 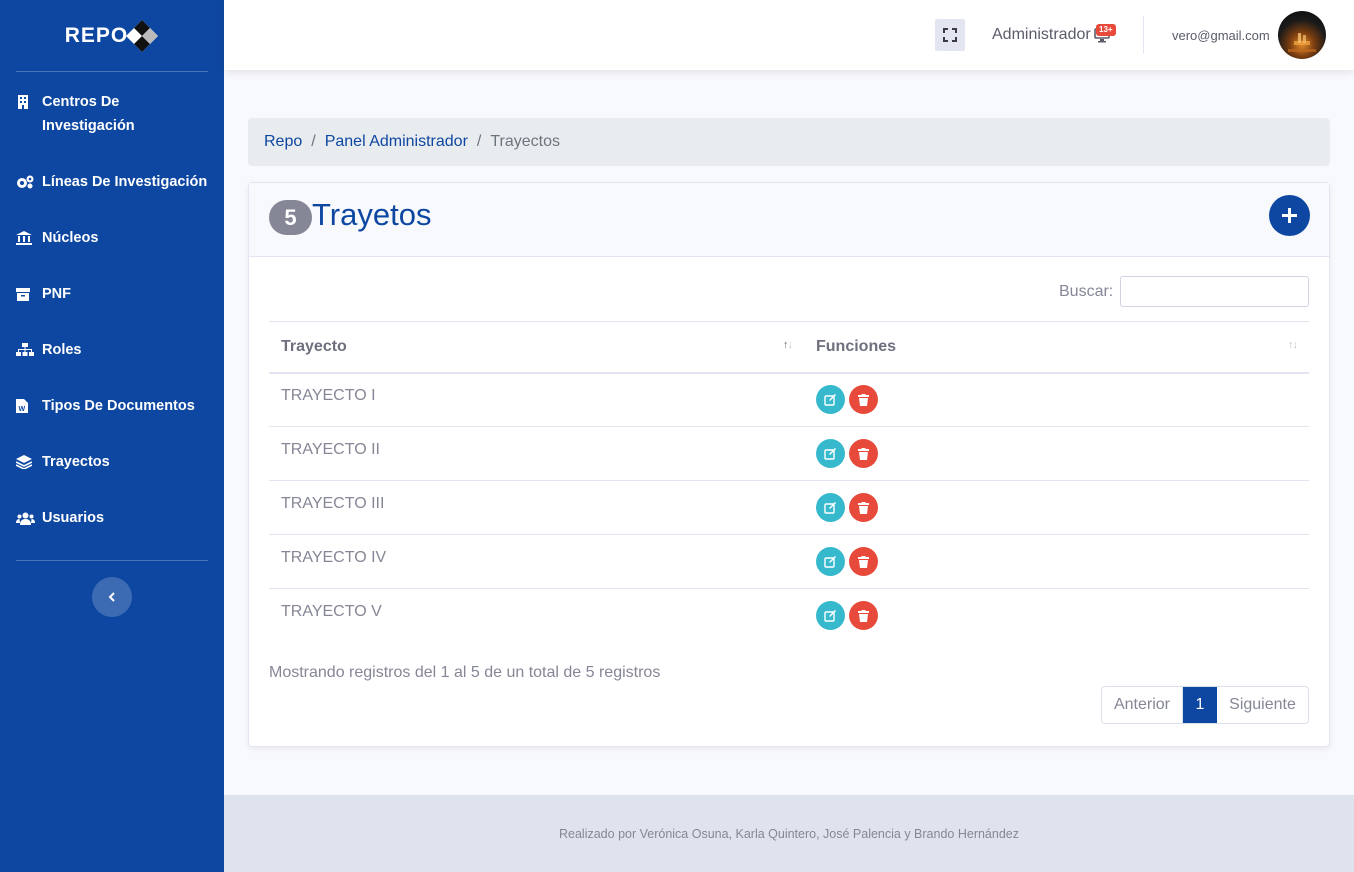 I want to click on pagination: Anterior 1 Siguiente, so click(x=1205, y=705).